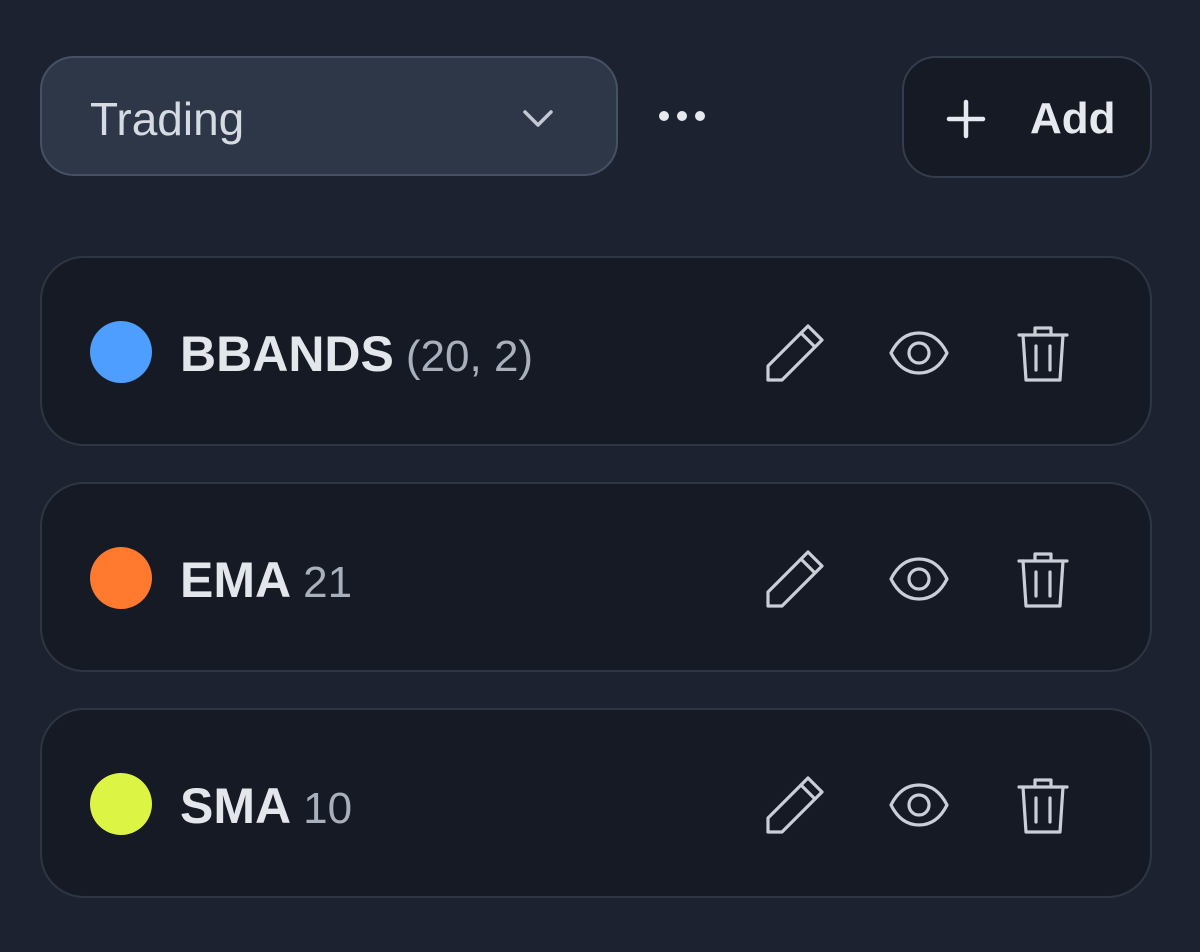 This screenshot has height=952, width=1200. What do you see at coordinates (167, 119) in the screenshot?
I see `preset-select-value: Trading` at bounding box center [167, 119].